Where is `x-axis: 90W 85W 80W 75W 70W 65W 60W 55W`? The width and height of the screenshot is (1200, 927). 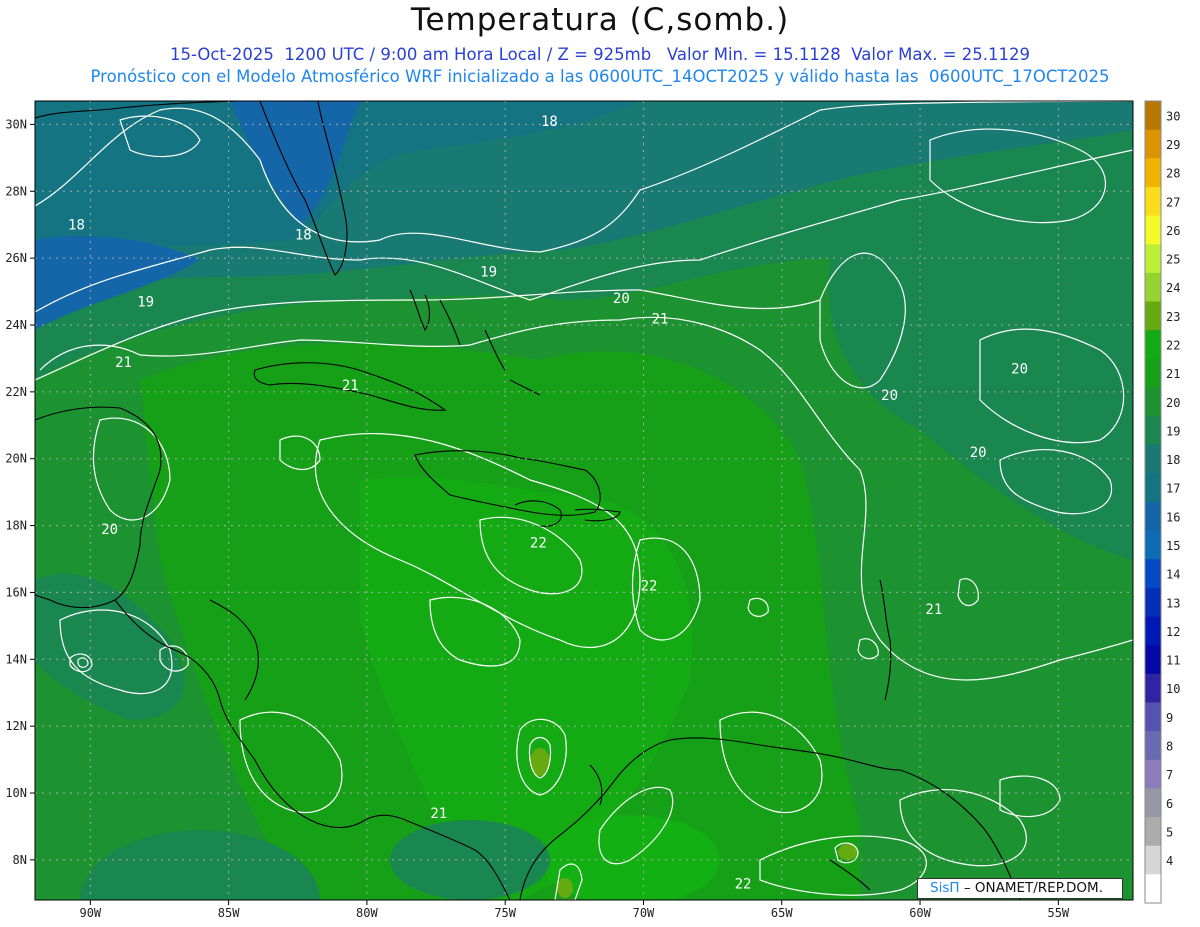 x-axis: 90W 85W 80W 75W 70W 65W 60W 55W is located at coordinates (574, 910).